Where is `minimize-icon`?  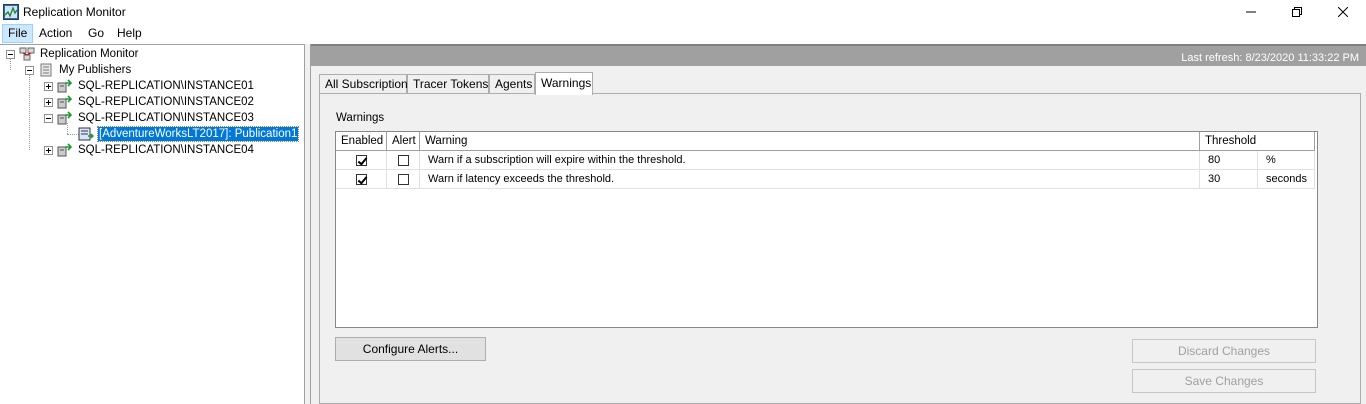
minimize-icon is located at coordinates (1251, 12).